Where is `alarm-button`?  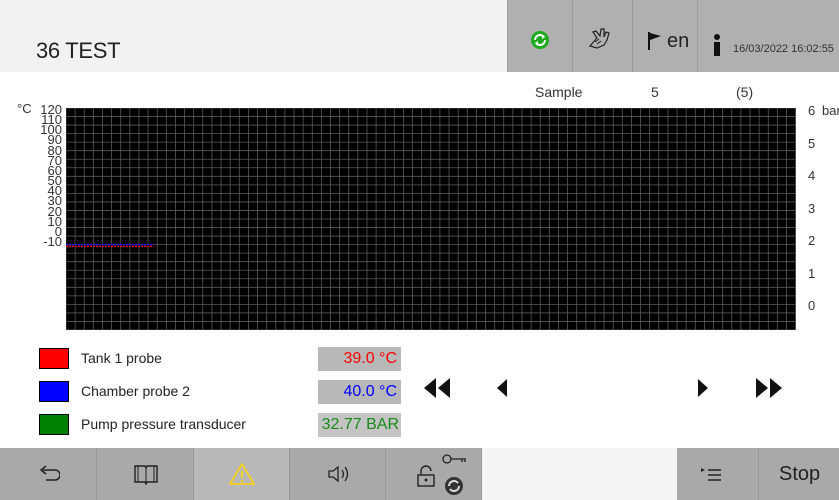
alarm-button is located at coordinates (242, 474).